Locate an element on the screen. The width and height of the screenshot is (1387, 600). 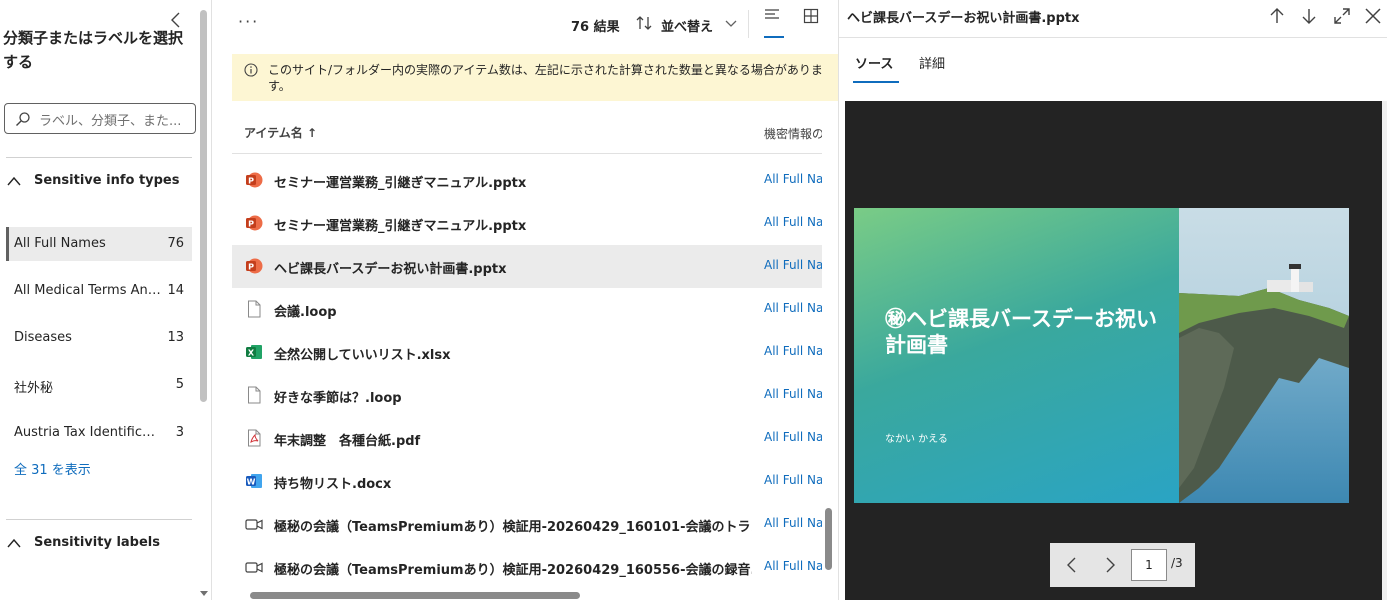
table-row: 好きな季節は？.loop All Full Nar is located at coordinates (527, 395).